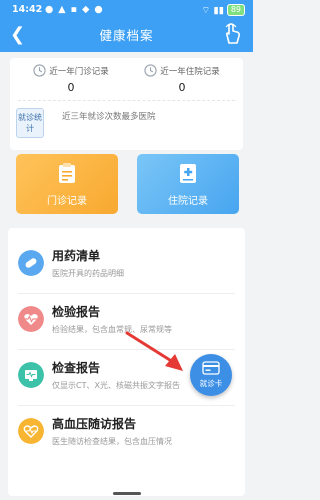 The height and width of the screenshot is (500, 320). What do you see at coordinates (74, 9) in the screenshot?
I see `notification-icons: ● ▲ ▪ ◆ ●` at bounding box center [74, 9].